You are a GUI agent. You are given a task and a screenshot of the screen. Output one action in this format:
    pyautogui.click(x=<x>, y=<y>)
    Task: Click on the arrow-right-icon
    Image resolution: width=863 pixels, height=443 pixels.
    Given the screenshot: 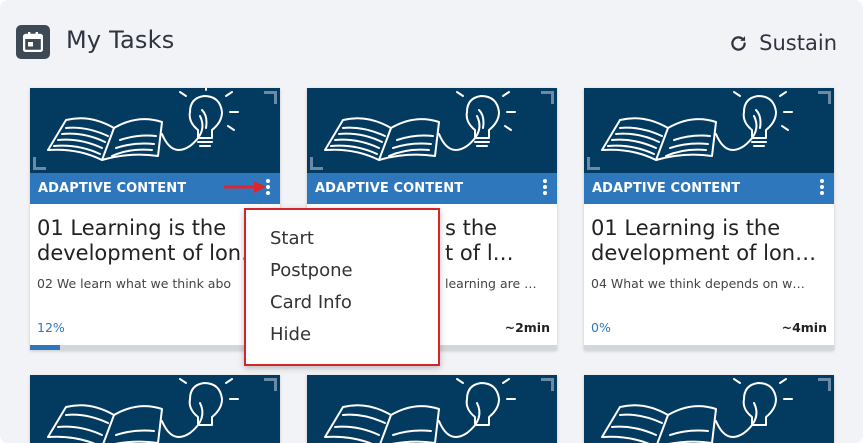 What is the action you would take?
    pyautogui.click(x=245, y=187)
    